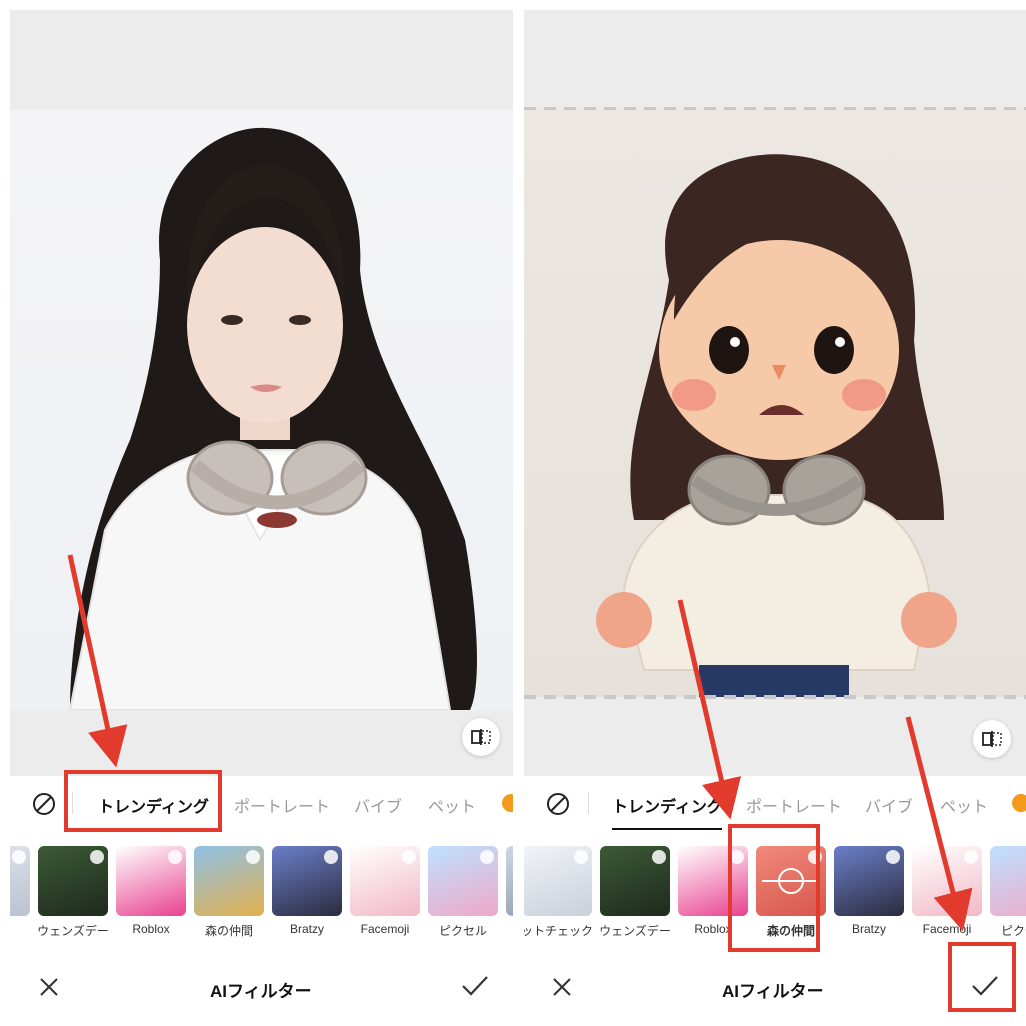 Image resolution: width=1026 pixels, height=1026 pixels. What do you see at coordinates (22, 930) in the screenshot?
I see `filter-label: ック` at bounding box center [22, 930].